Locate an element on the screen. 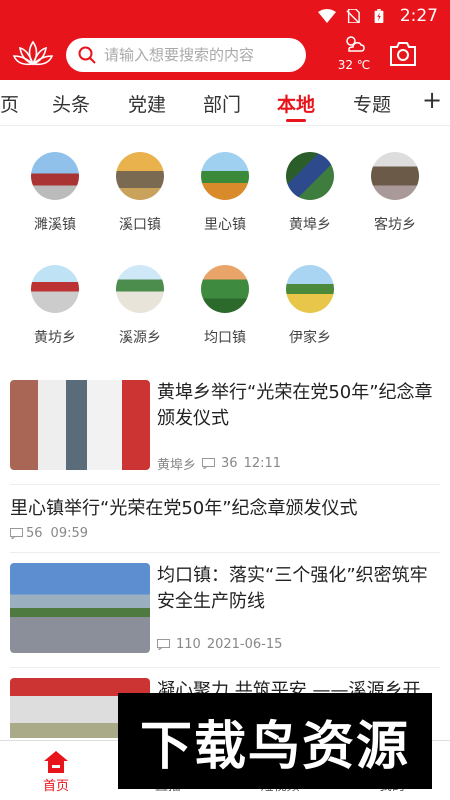 Image resolution: width=450 pixels, height=800 pixels. news-comment-count: 110 is located at coordinates (188, 644).